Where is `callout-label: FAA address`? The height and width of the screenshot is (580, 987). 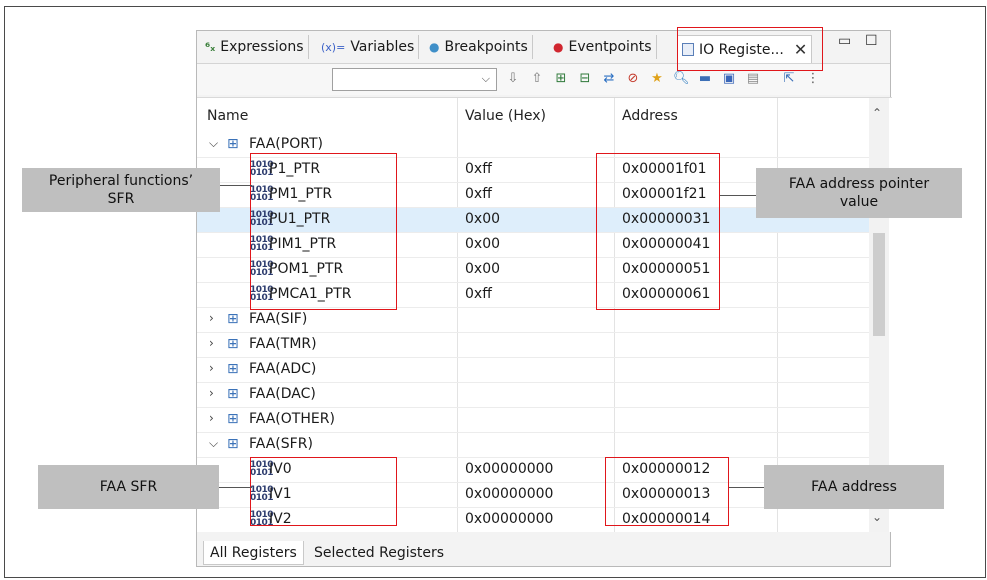 callout-label: FAA address is located at coordinates (854, 487).